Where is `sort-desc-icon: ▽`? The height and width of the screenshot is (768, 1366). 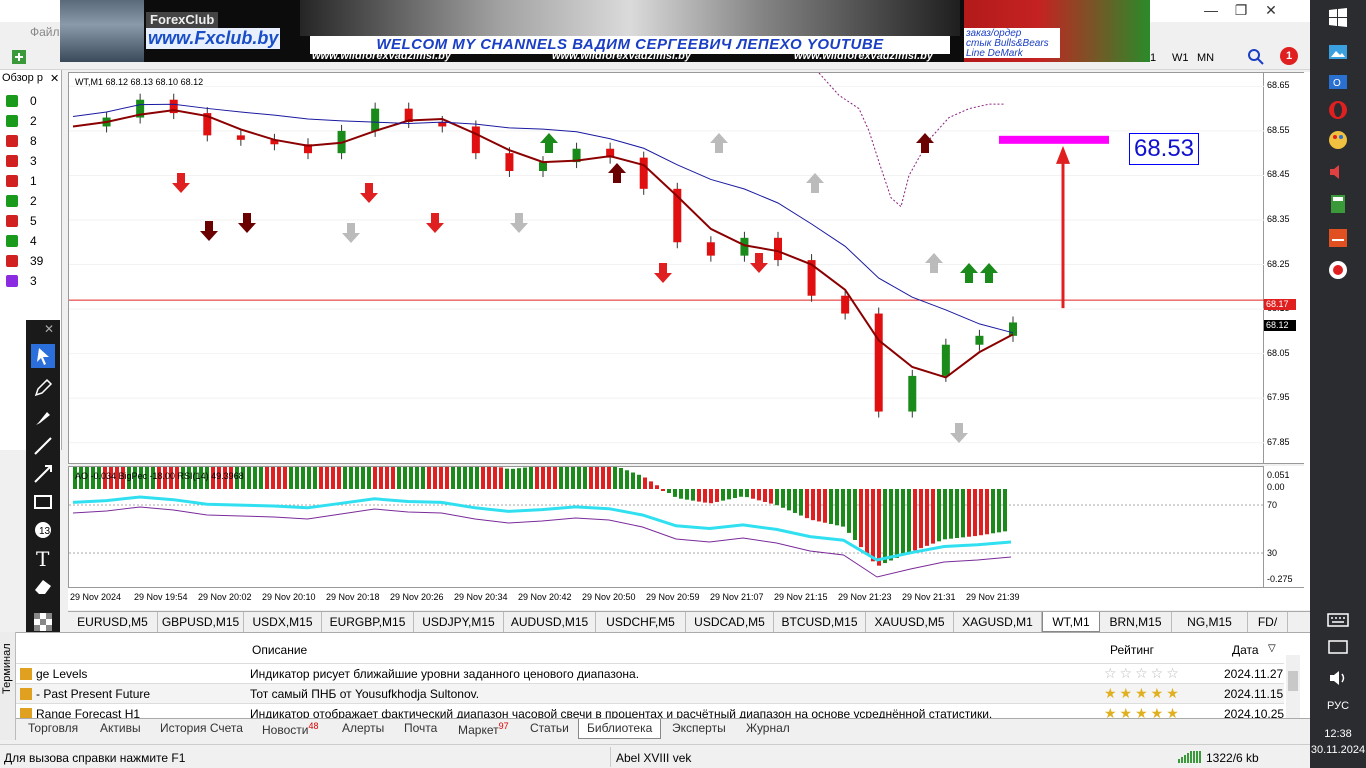 sort-desc-icon: ▽ is located at coordinates (1272, 648).